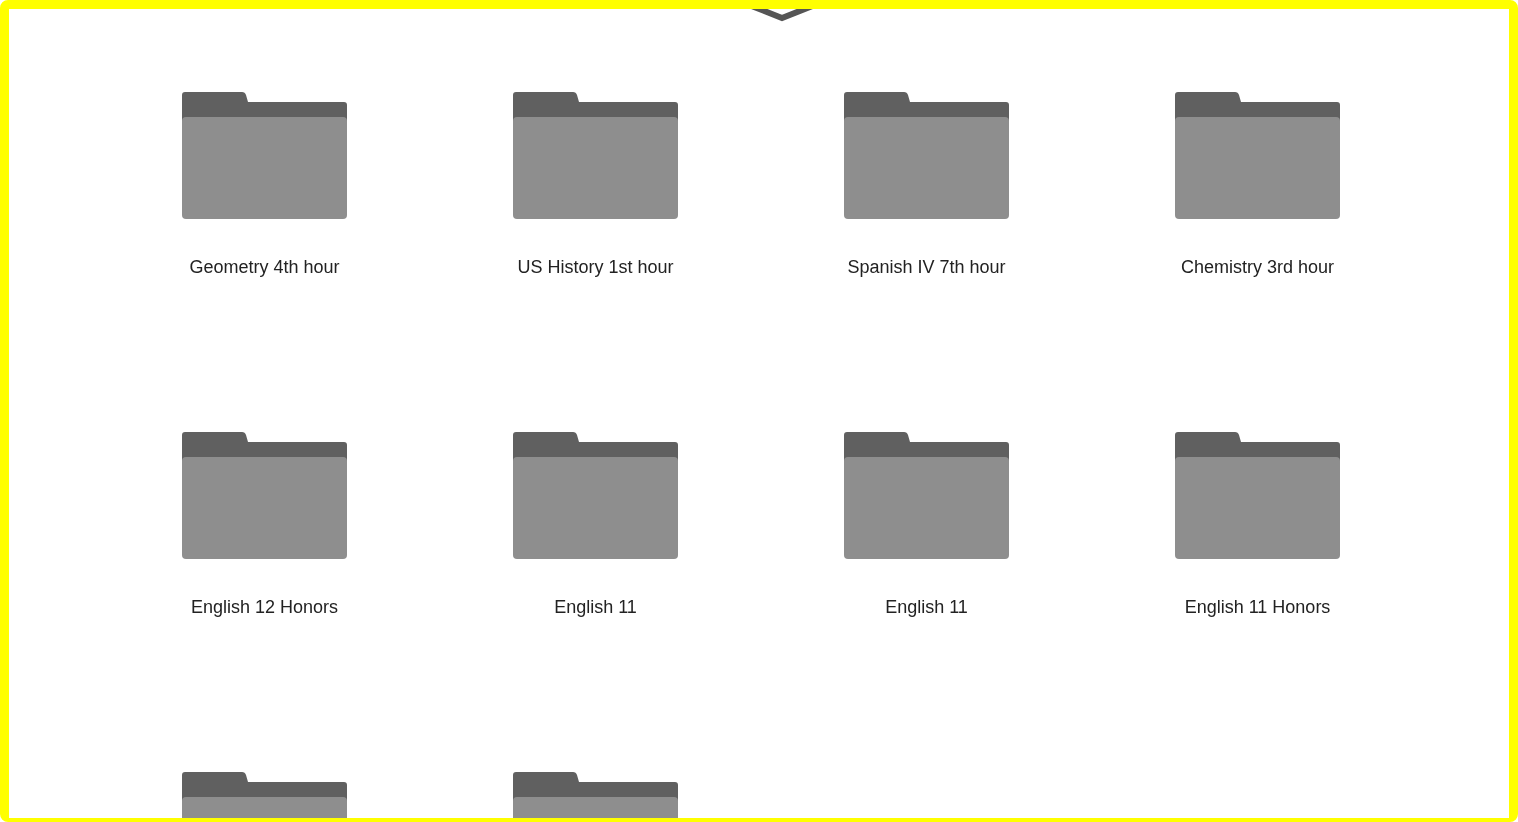  Describe the element at coordinates (1257, 267) in the screenshot. I see `folder-label: Chemistry 3rd hour` at that location.